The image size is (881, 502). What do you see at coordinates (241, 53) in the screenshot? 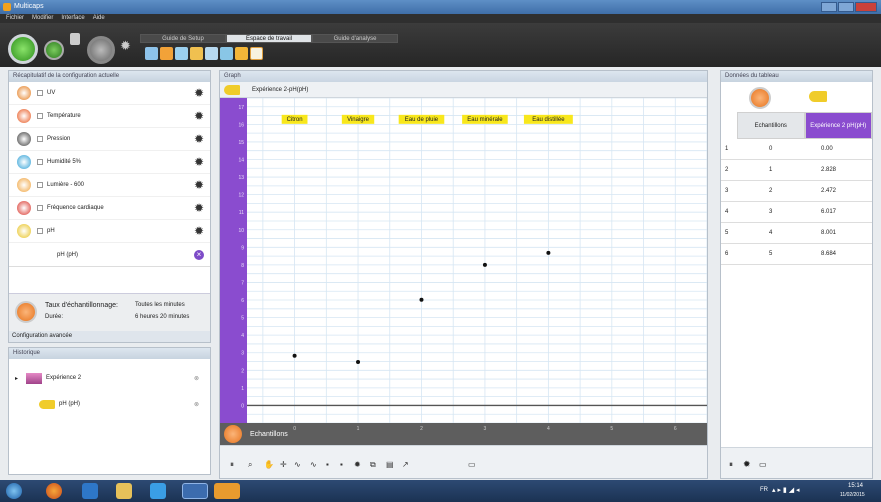
I see `color-view-icon` at bounding box center [241, 53].